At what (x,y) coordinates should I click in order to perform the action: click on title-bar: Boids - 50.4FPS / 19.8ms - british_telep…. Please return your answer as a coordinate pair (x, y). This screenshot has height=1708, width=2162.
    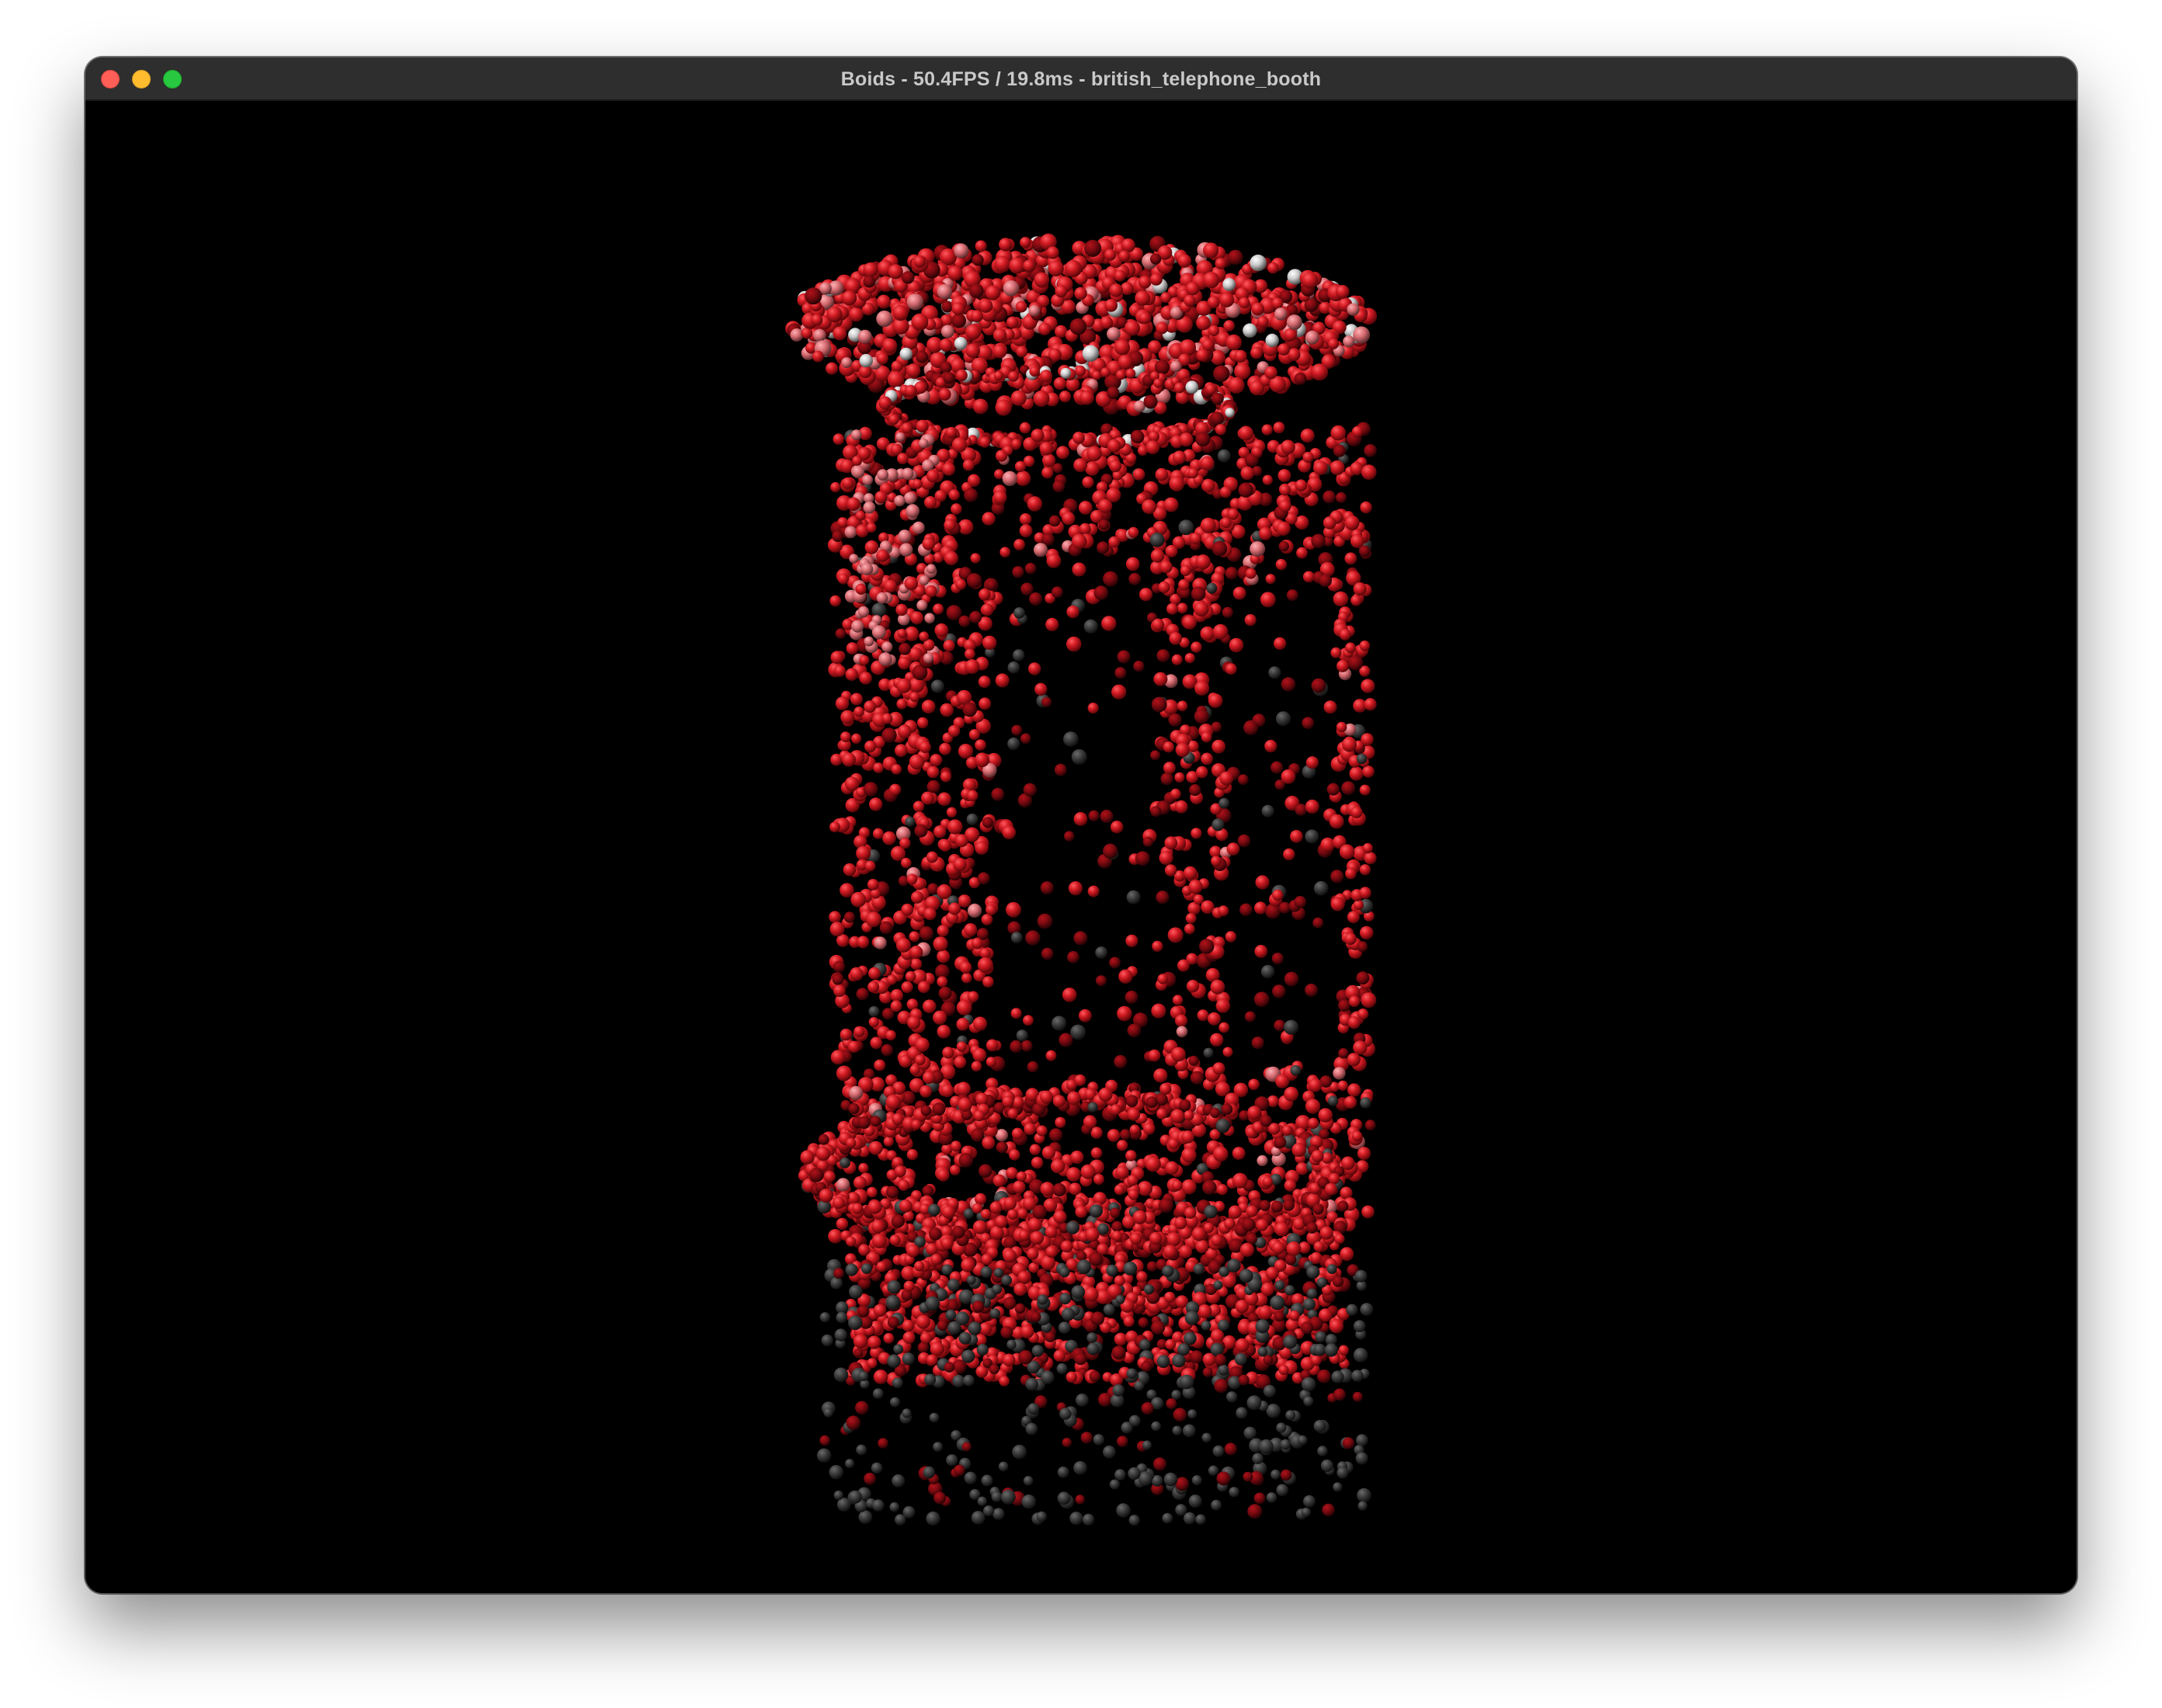
    Looking at the image, I should click on (1081, 79).